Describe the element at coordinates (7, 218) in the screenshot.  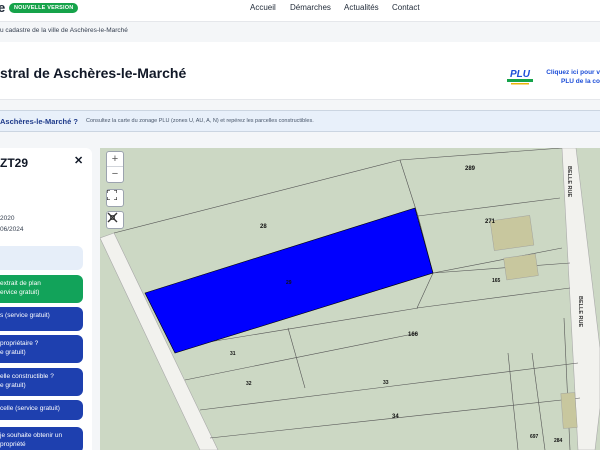
I see `parcel-date-1: 2020` at that location.